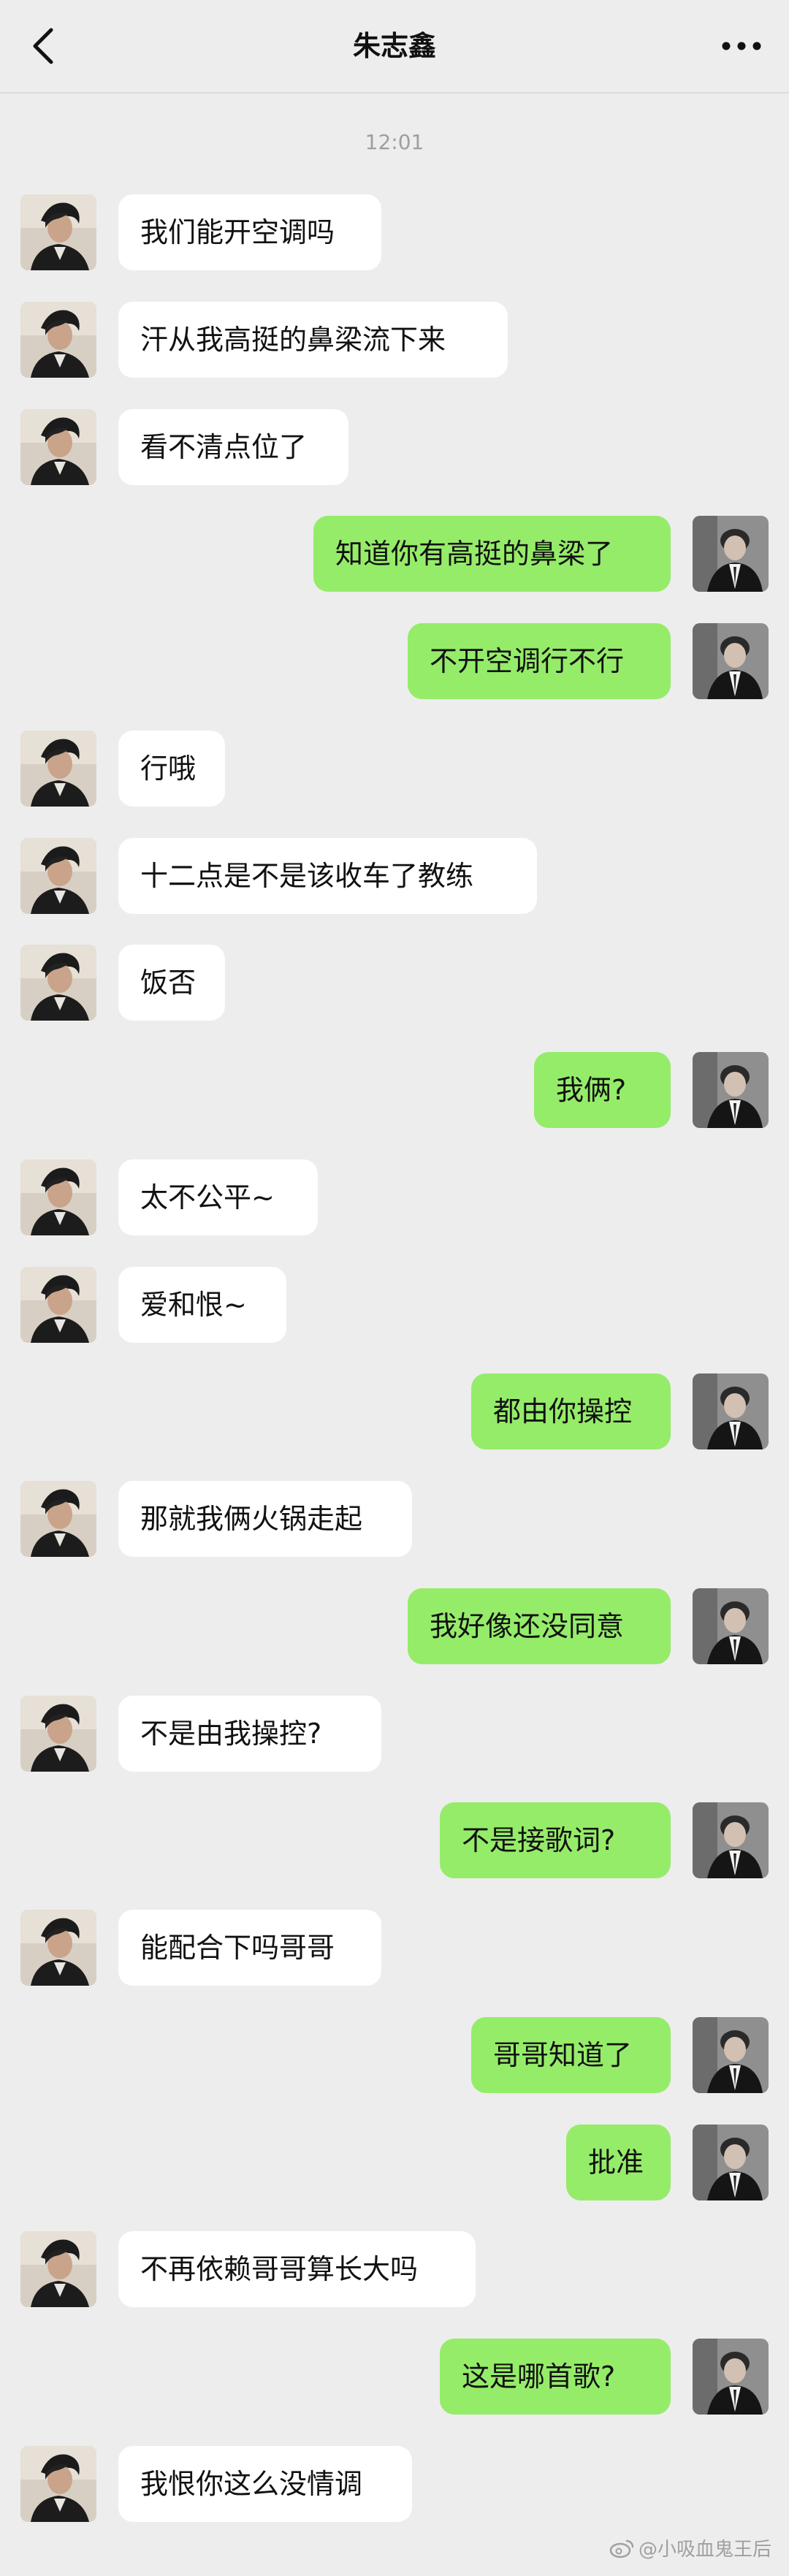 The image size is (789, 2576). I want to click on message-bubble: 这是哪首歌?, so click(555, 2377).